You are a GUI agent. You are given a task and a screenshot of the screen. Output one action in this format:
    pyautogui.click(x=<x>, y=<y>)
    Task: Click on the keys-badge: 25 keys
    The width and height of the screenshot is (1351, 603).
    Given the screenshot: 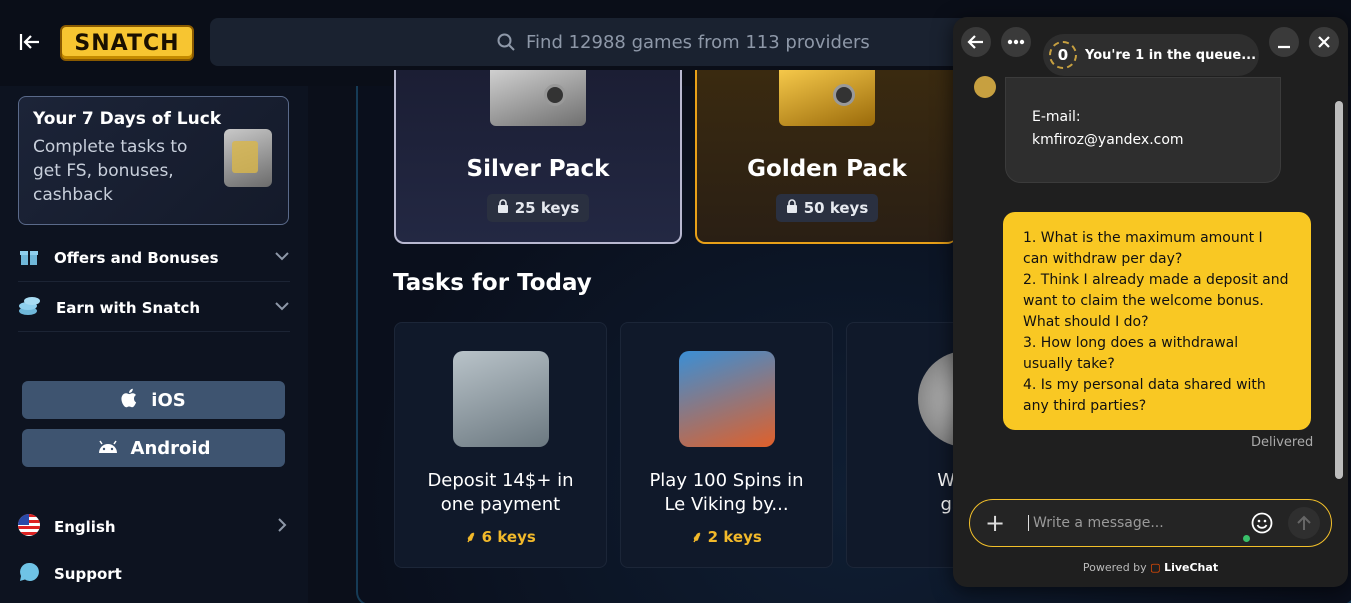 What is the action you would take?
    pyautogui.click(x=538, y=208)
    